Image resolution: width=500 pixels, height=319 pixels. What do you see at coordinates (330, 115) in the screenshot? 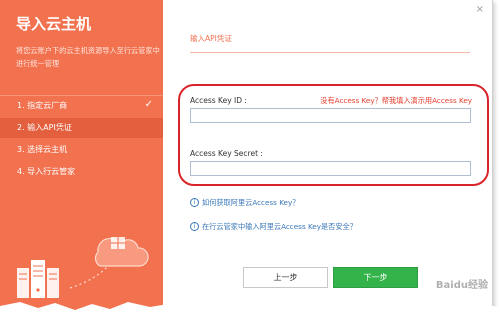
I see `access-key-id-input` at bounding box center [330, 115].